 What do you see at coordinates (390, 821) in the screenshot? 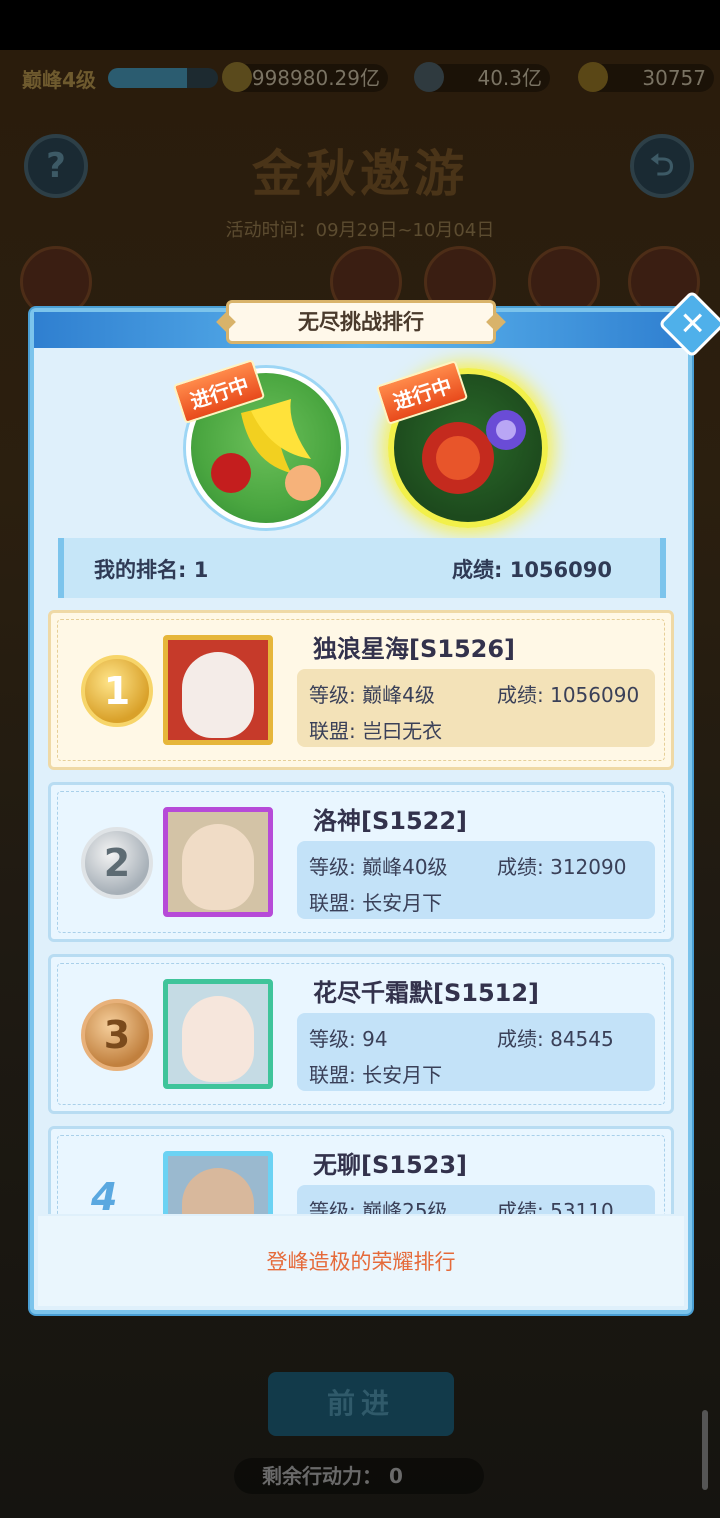
I see `player-name: 洛神[S1522]` at bounding box center [390, 821].